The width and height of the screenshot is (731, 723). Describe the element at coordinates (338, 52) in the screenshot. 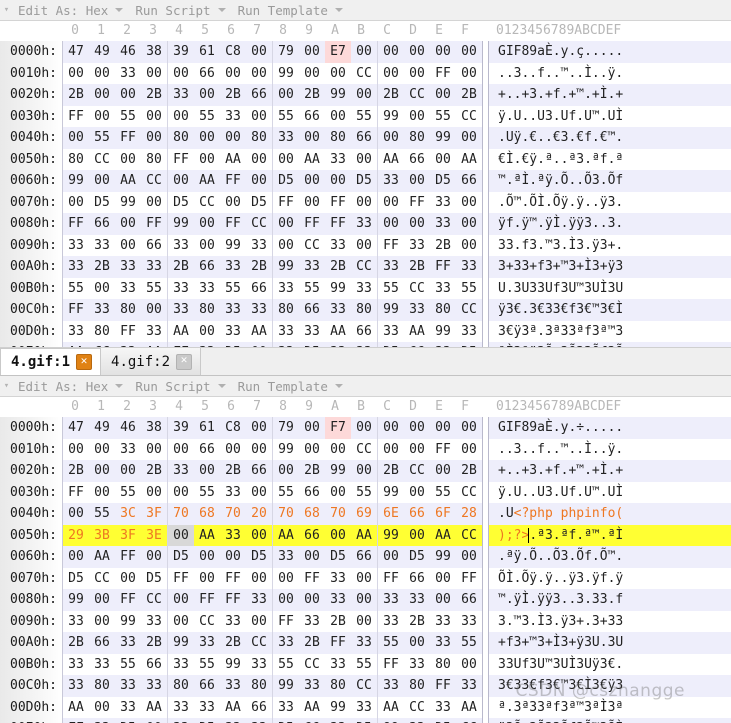

I see `hex-byte: E7` at that location.